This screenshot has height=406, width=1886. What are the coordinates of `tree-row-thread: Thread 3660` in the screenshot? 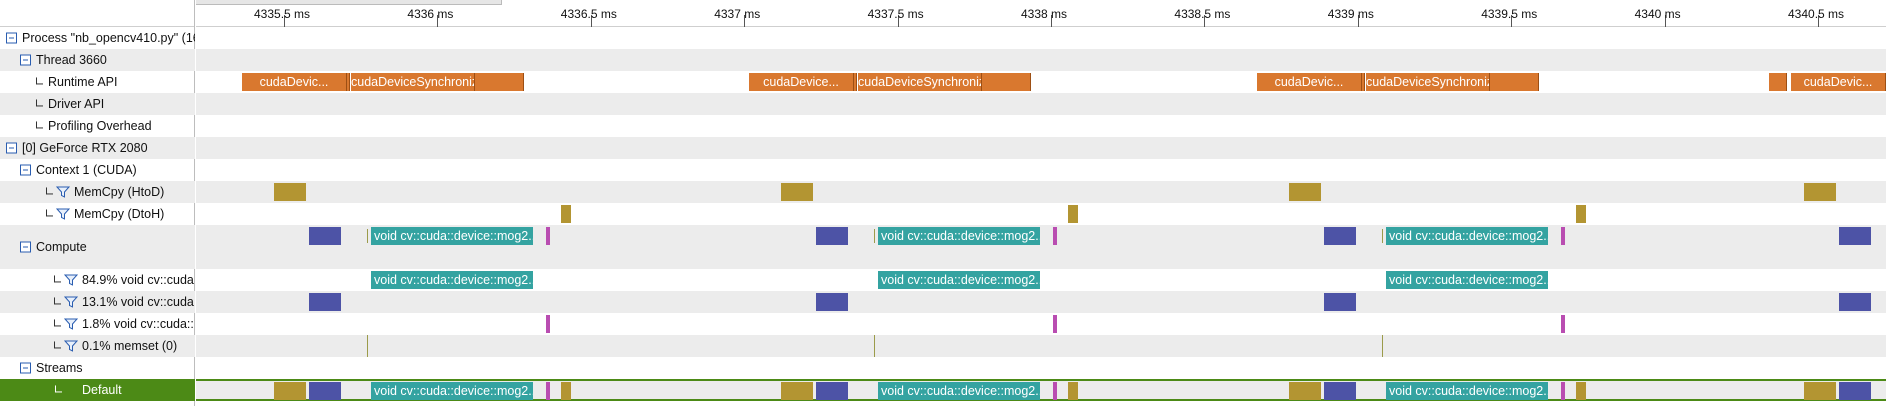 It's located at (97, 60).